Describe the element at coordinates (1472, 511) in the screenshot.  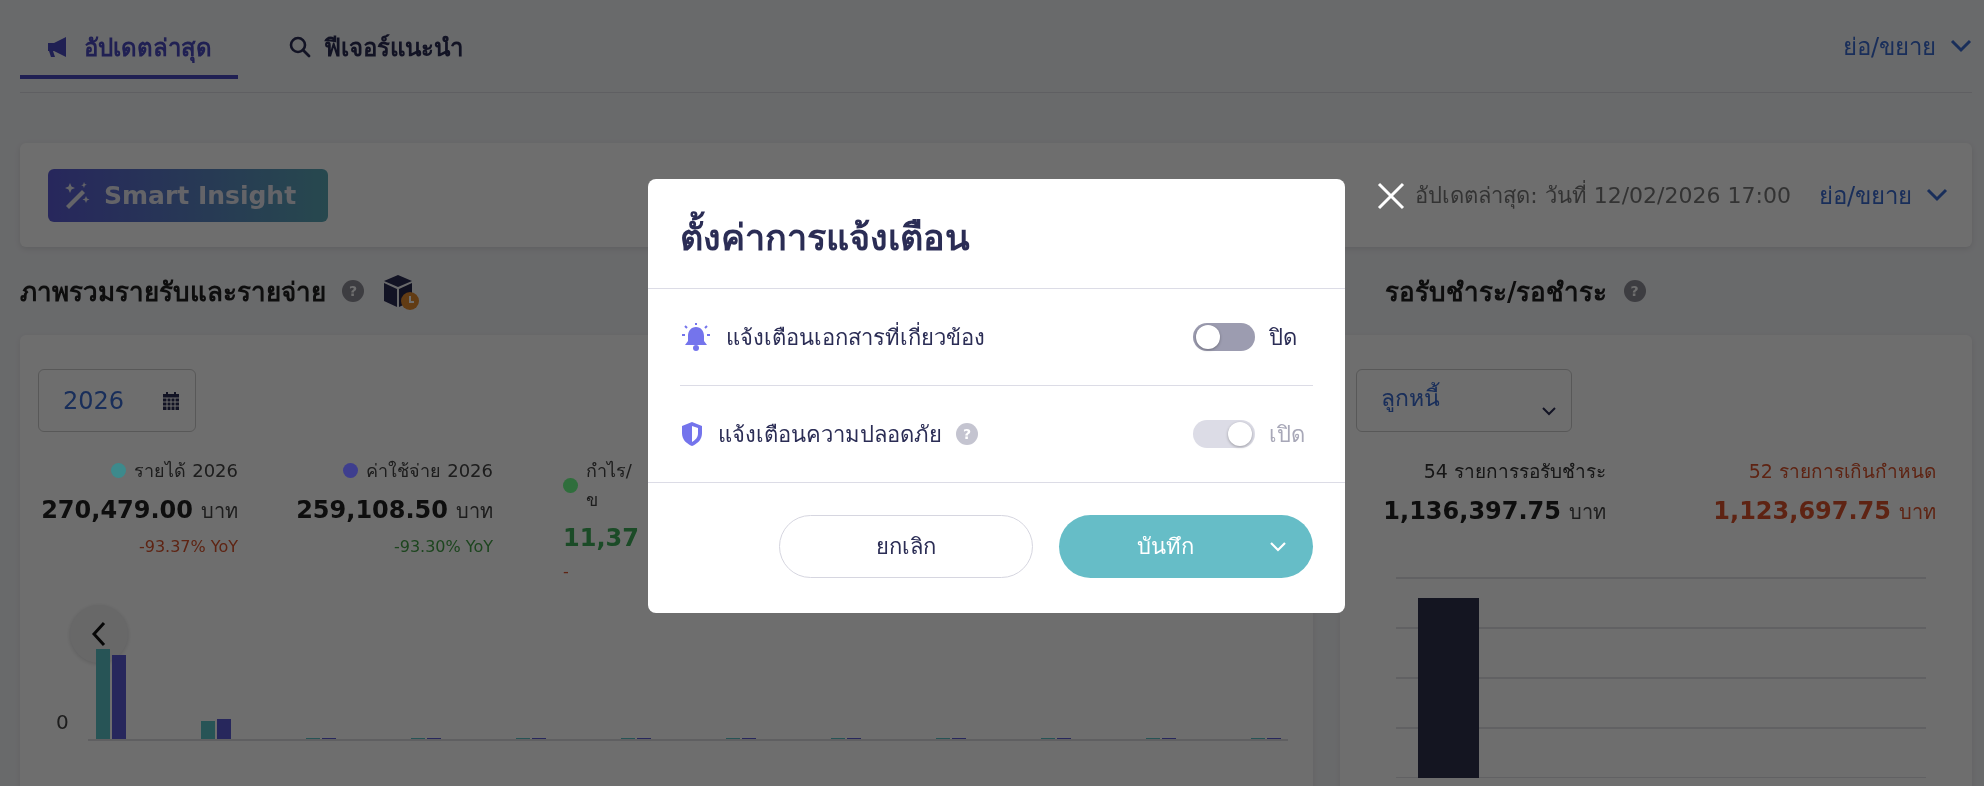
I see `amount-value: 1,136,397.75` at that location.